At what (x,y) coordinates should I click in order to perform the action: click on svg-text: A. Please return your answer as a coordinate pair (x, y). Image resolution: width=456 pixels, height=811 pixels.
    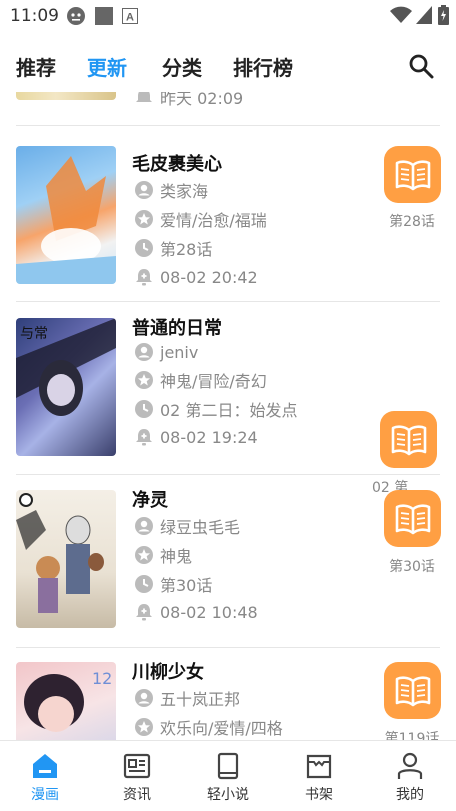
    Looking at the image, I should click on (130, 18).